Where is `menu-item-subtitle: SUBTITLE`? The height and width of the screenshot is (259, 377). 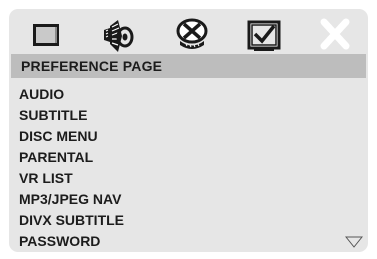
menu-item-subtitle: SUBTITLE is located at coordinates (71, 115).